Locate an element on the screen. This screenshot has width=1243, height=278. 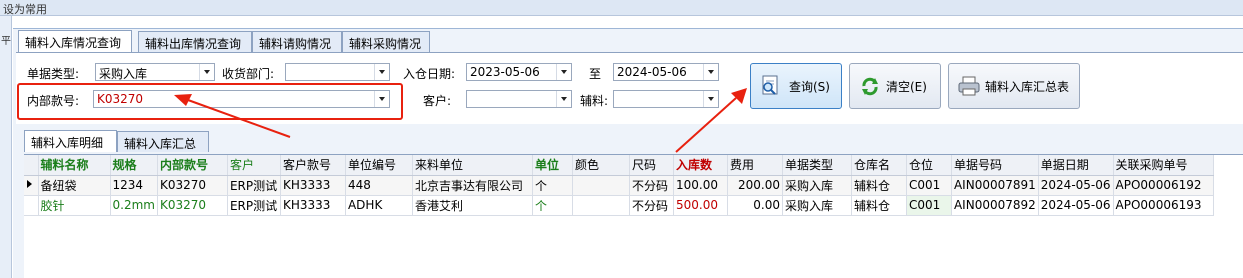
col-header-doc-type: 单据类型 is located at coordinates (817, 165).